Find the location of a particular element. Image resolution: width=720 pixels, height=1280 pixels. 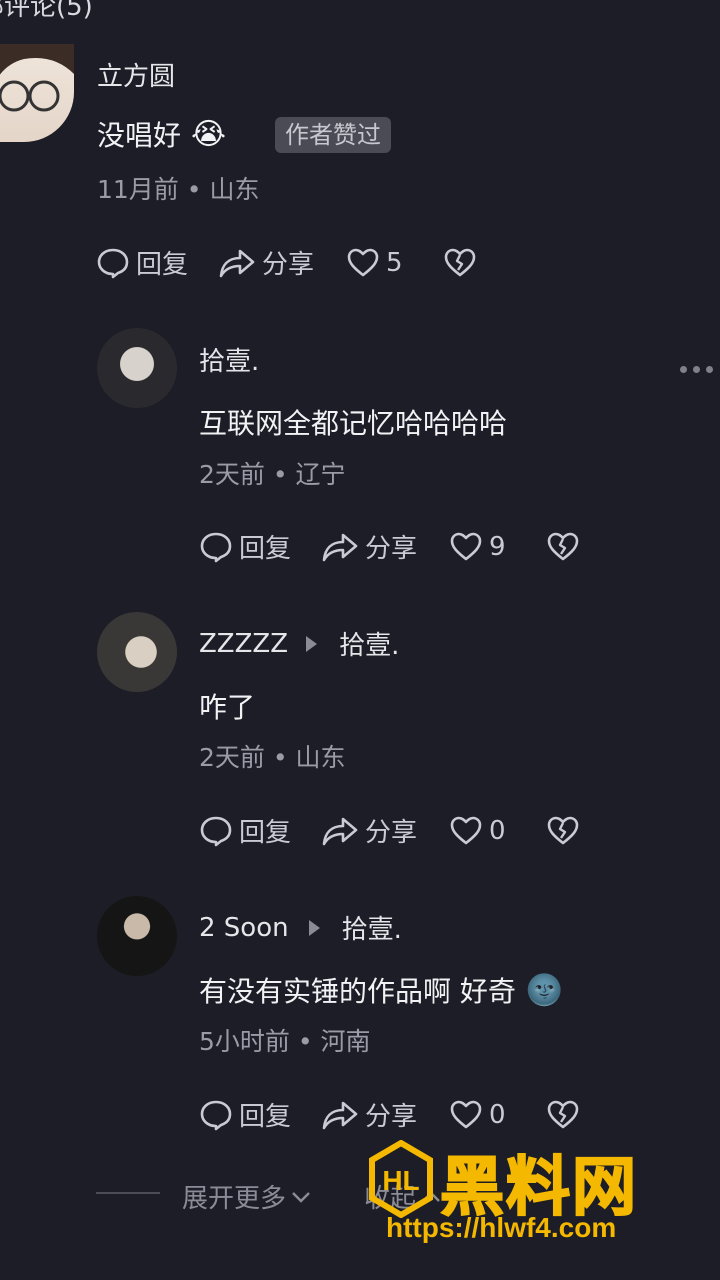

comment-text: 有没有实锤的作品啊 好奇 🌚 is located at coordinates (381, 990).